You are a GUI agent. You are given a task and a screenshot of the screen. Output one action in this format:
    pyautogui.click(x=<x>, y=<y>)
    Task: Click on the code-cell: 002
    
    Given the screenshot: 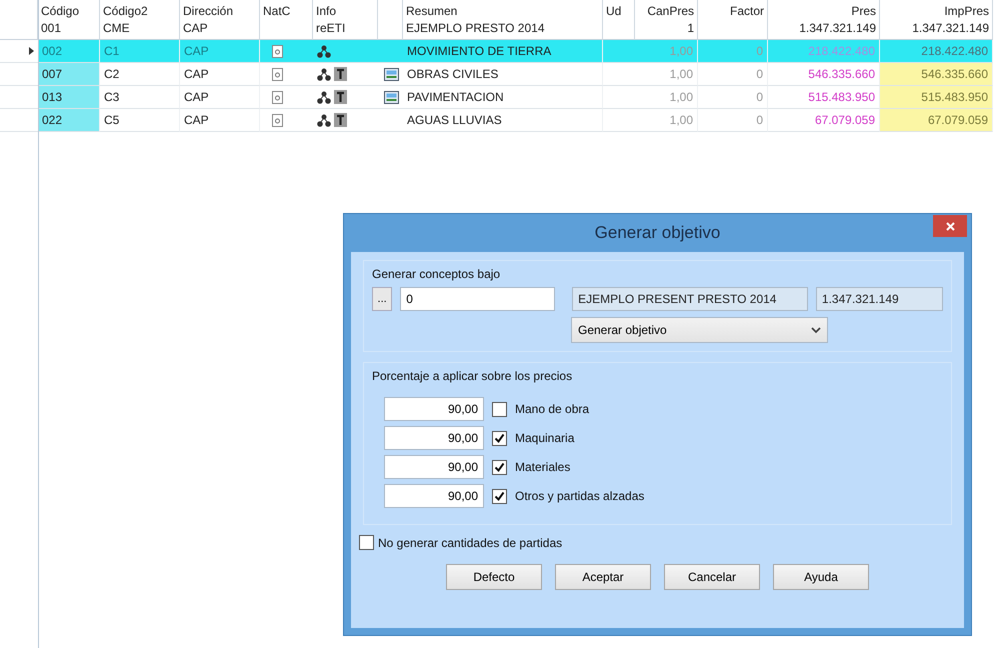 What is the action you would take?
    pyautogui.click(x=69, y=51)
    